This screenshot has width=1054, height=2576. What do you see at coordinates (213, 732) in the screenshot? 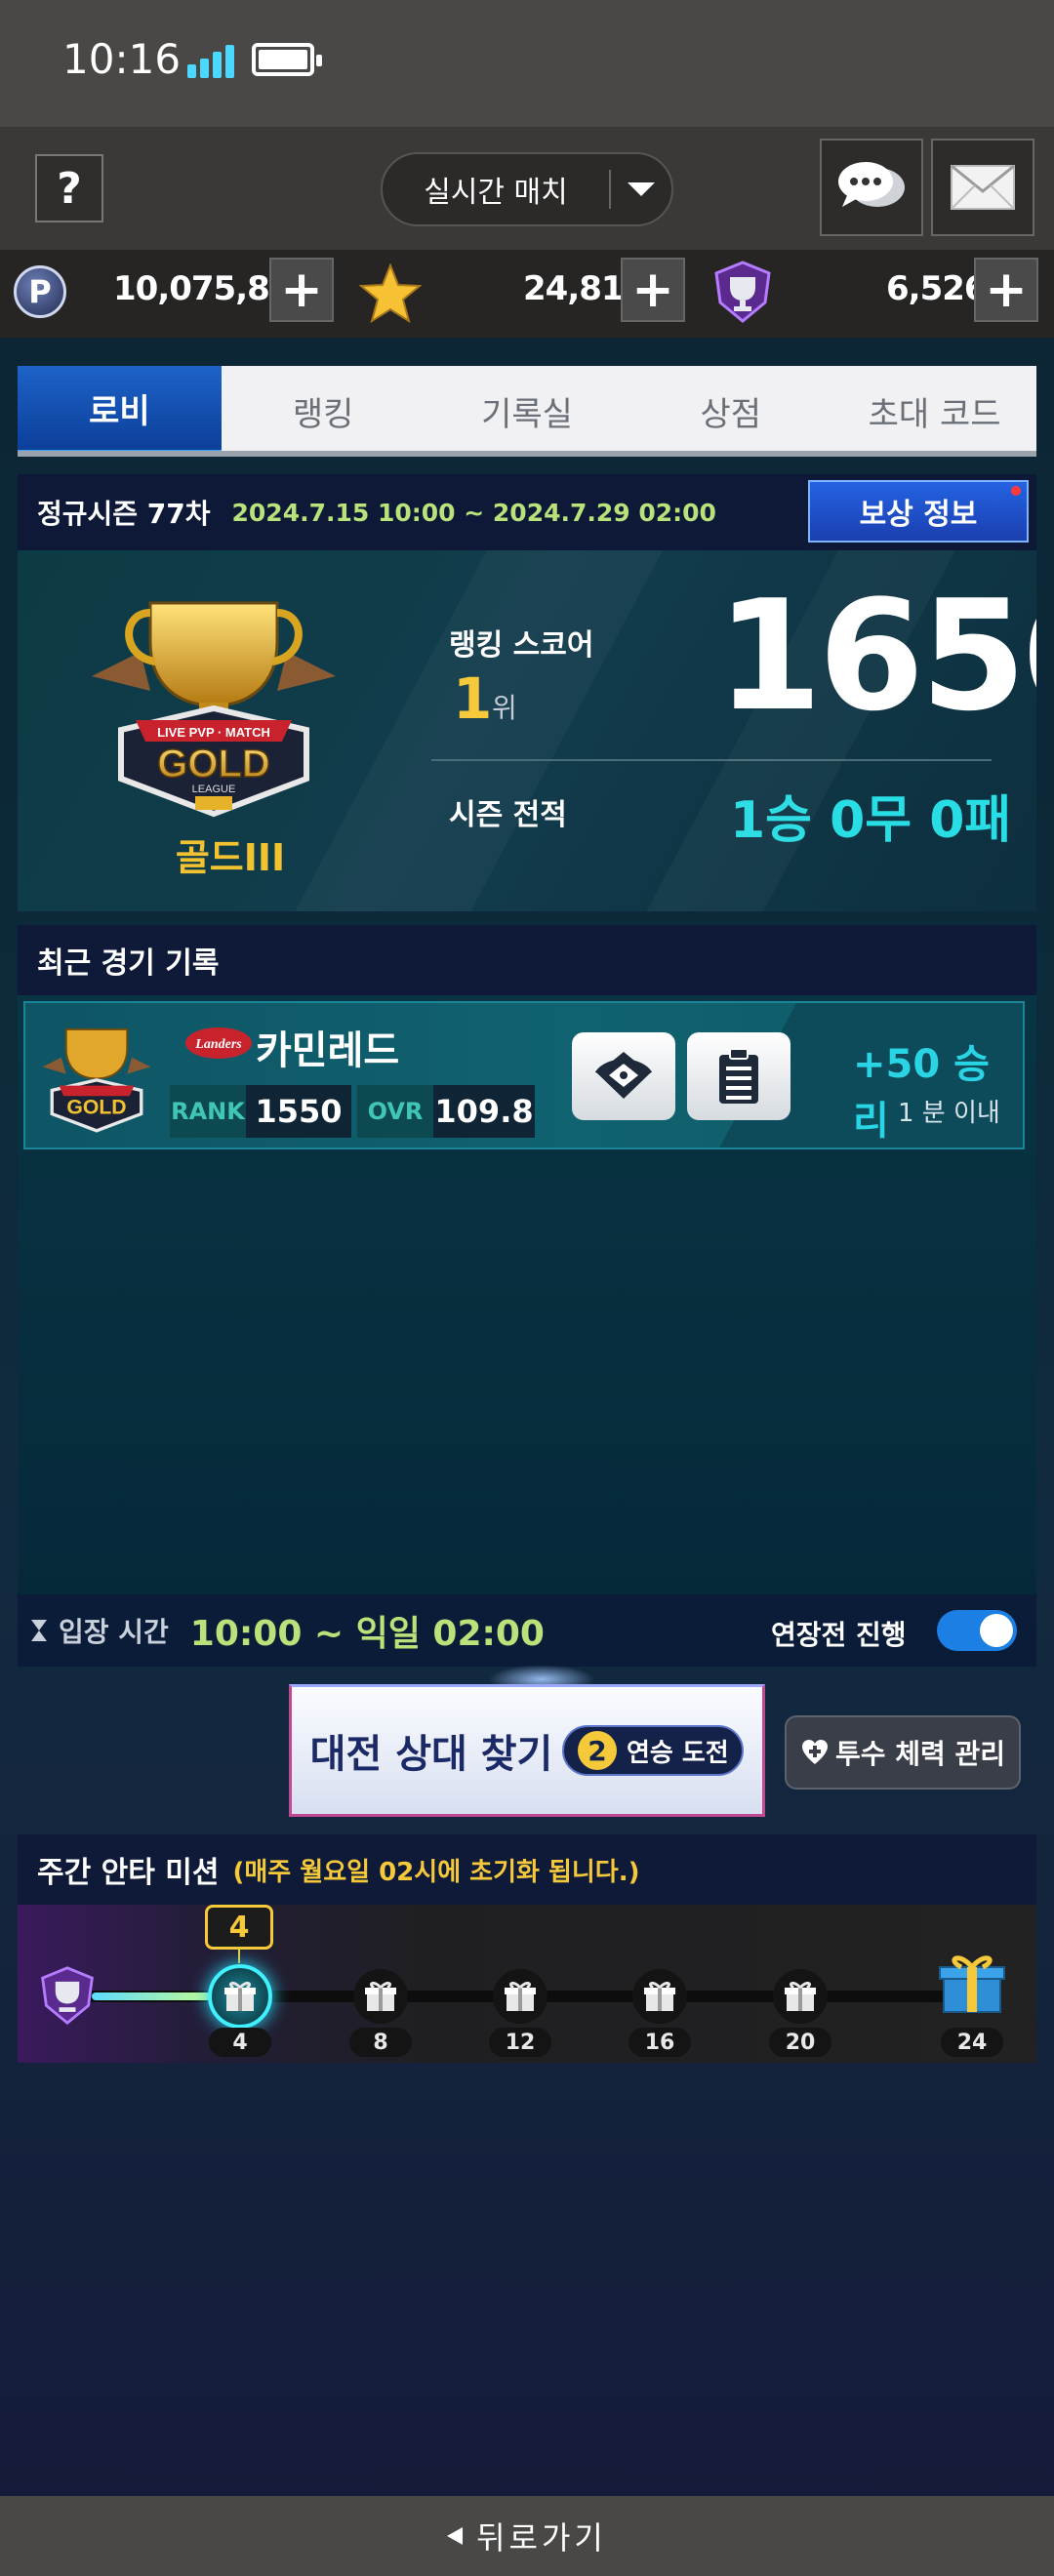
I see `badge-ribbon-text: LIVE PVP · MATCH` at bounding box center [213, 732].